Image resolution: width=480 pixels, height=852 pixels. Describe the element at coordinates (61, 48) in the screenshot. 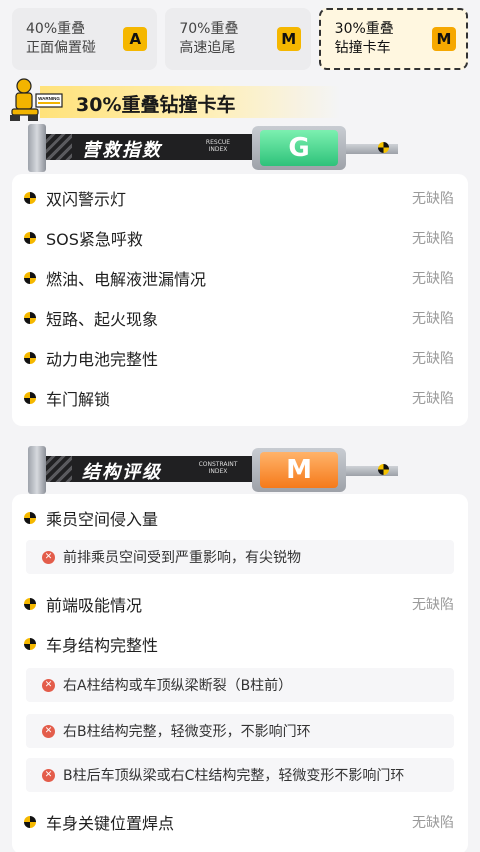

I see `tab-line2: 正面偏置碰` at that location.